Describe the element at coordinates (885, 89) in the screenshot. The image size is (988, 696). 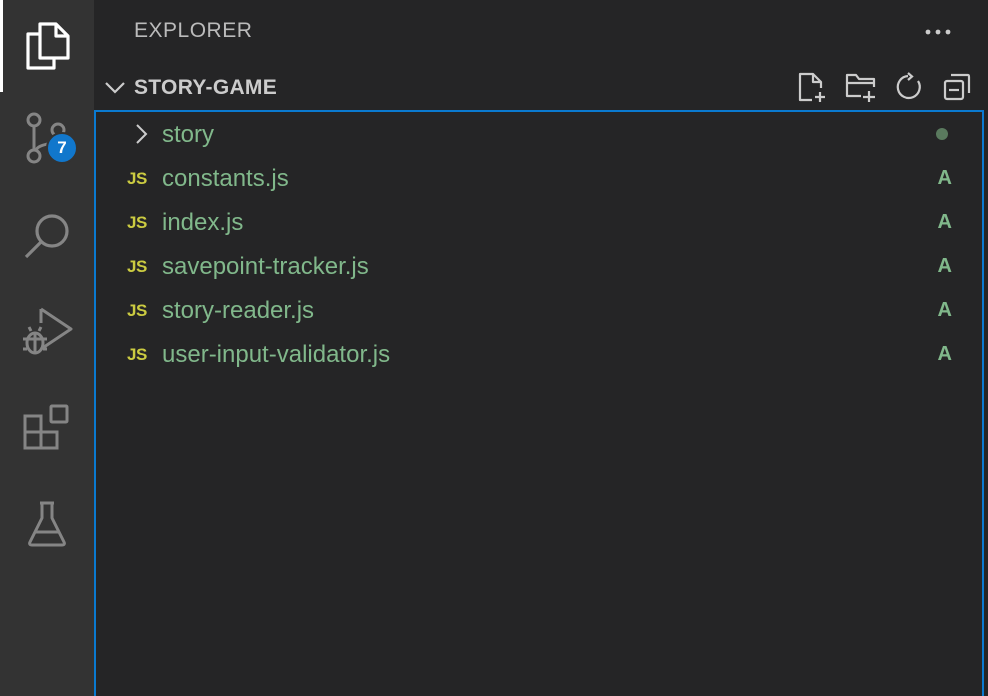
I see `section-actions` at that location.